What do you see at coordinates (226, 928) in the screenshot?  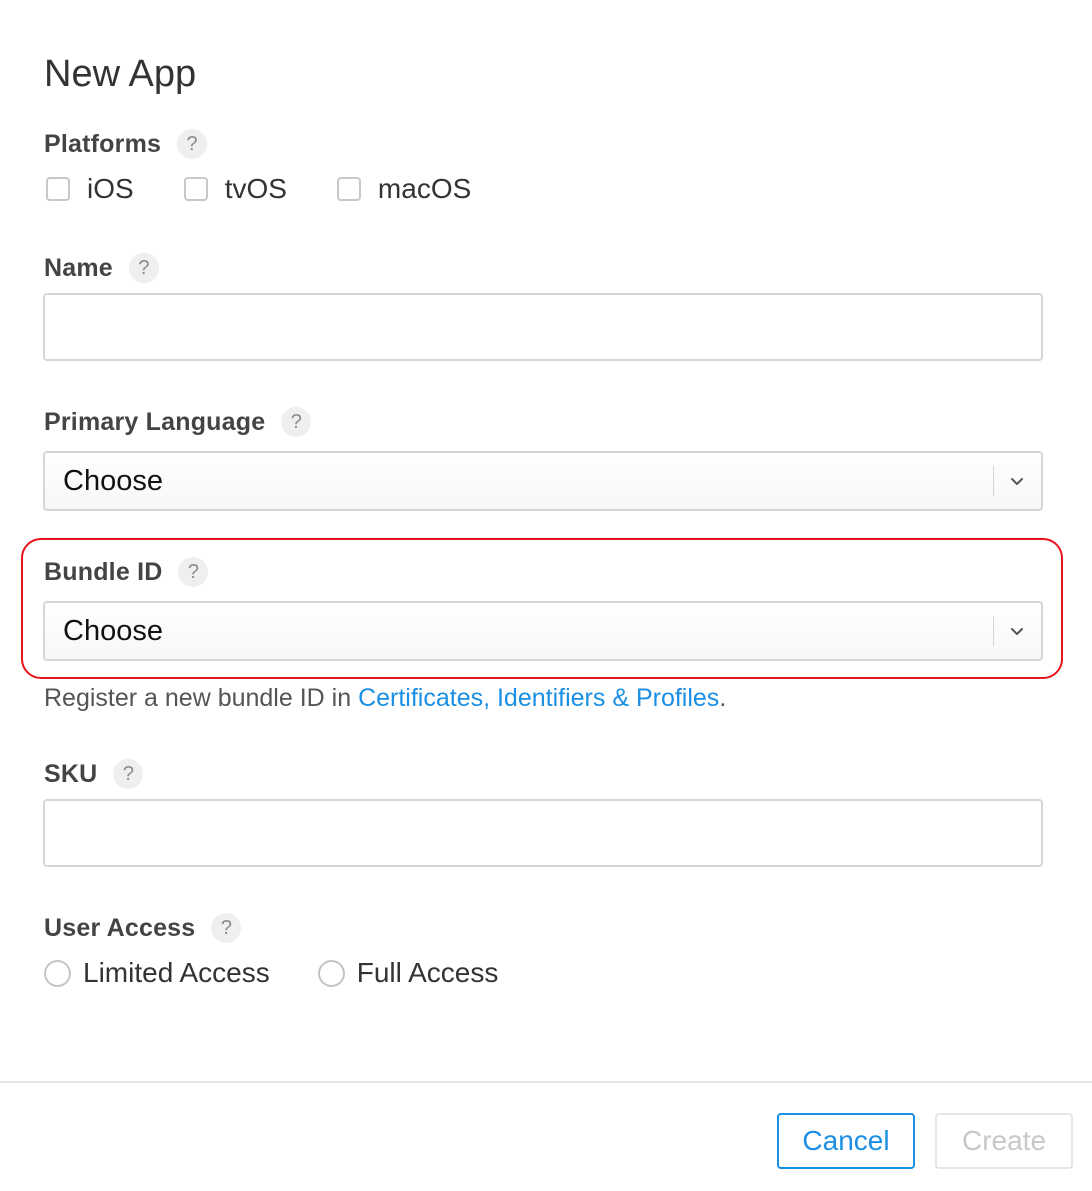 I see `user-access-help-icon: ?` at bounding box center [226, 928].